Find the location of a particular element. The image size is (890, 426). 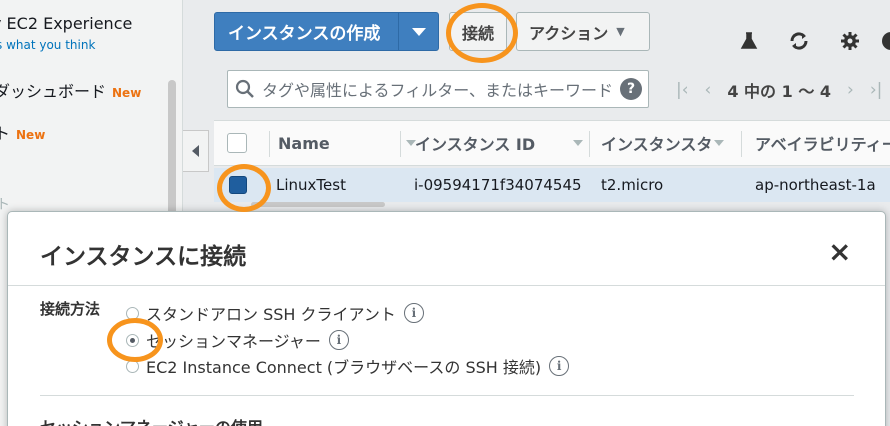

cell-instance-type: t2.micro is located at coordinates (632, 185).